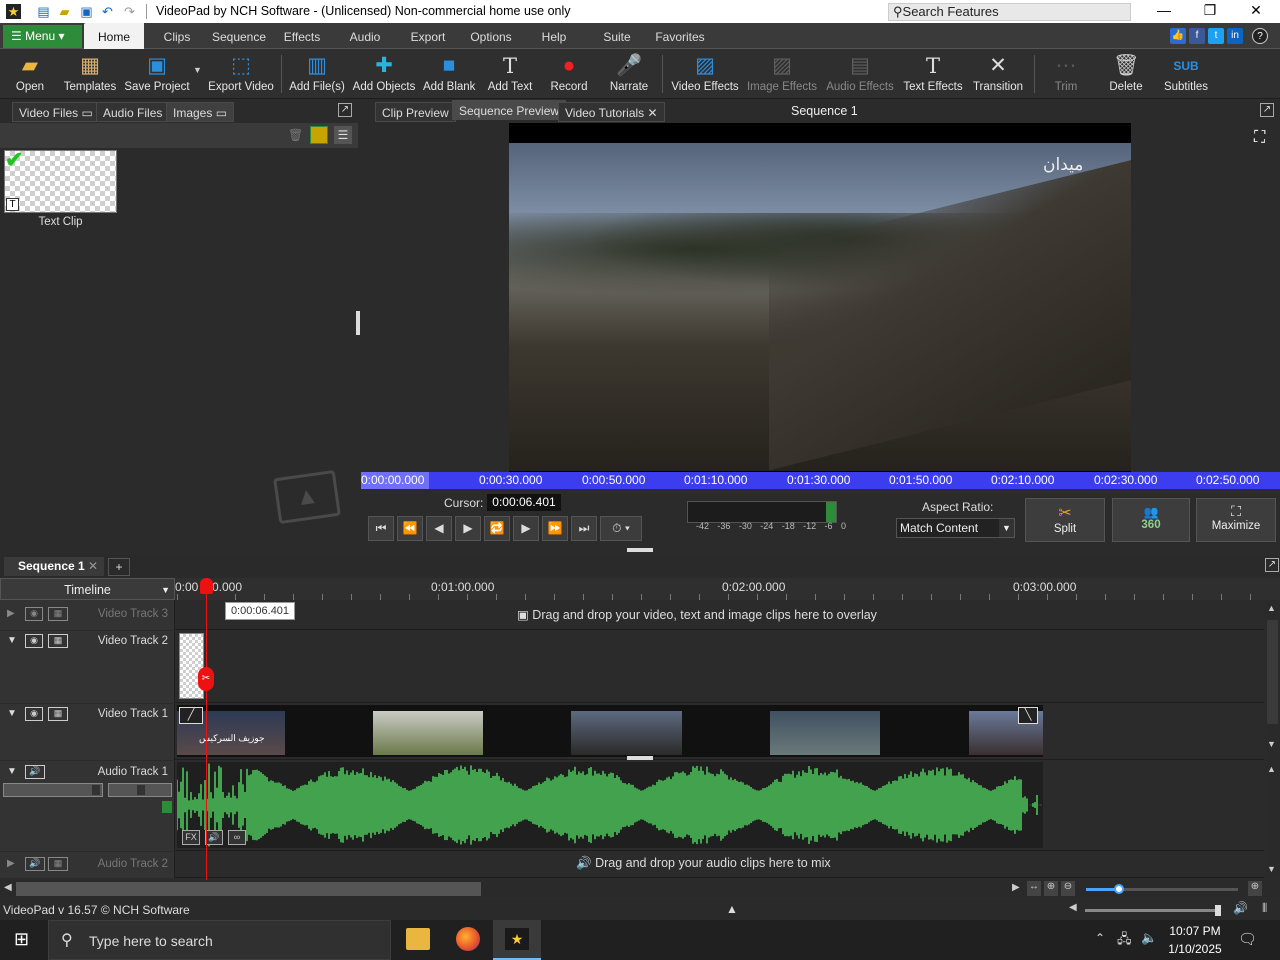 This screenshot has height=960, width=1280. Describe the element at coordinates (219, 940) in the screenshot. I see `taskbar-search-box: ⚲ Type here to search` at that location.